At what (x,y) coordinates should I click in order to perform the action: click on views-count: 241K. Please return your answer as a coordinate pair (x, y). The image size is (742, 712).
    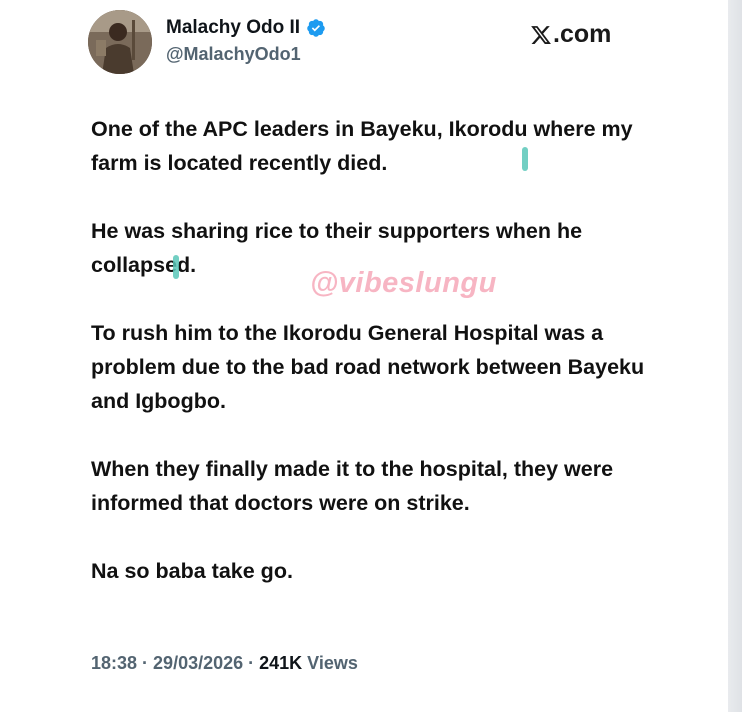
    Looking at the image, I should click on (280, 663).